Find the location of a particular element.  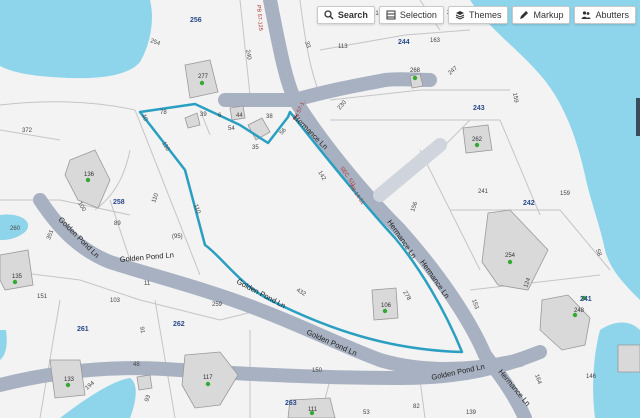

parcel-id: 241 is located at coordinates (586, 299).